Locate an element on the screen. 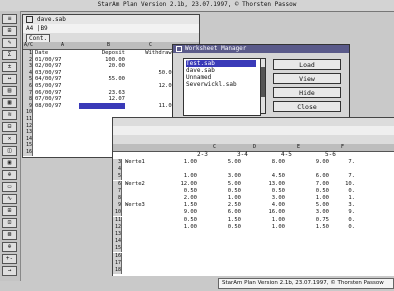  view-button: View is located at coordinates (307, 78).